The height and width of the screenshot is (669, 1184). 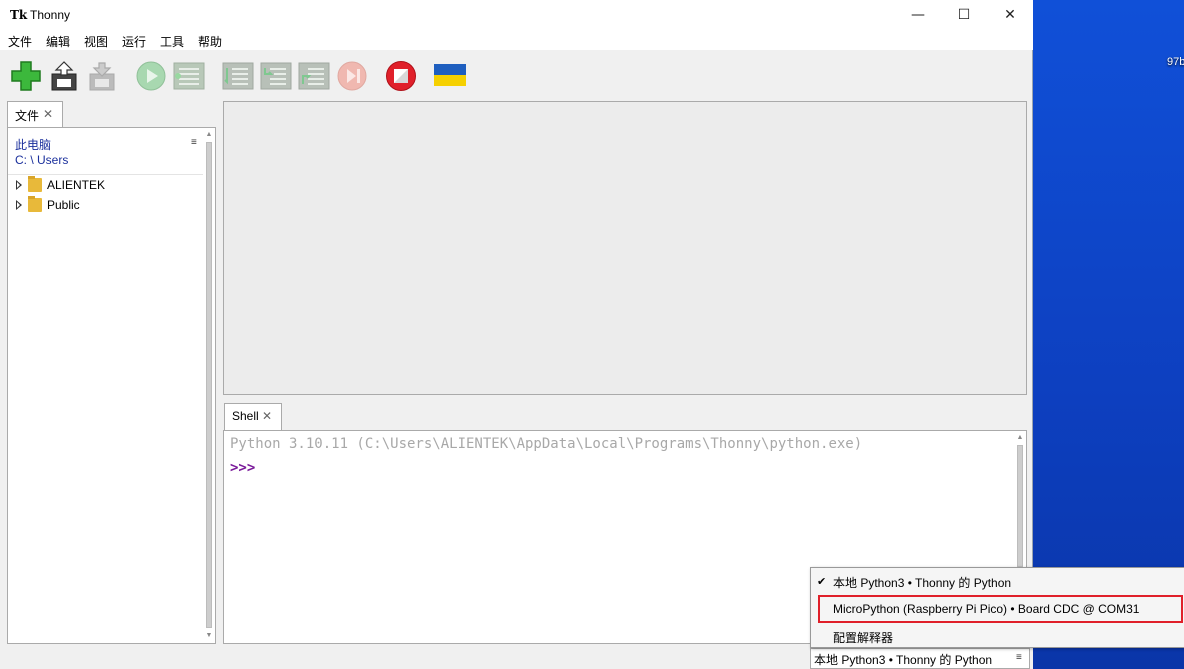 What do you see at coordinates (1168, 37) in the screenshot?
I see `desktop-file-icon: 97b1f08` at bounding box center [1168, 37].